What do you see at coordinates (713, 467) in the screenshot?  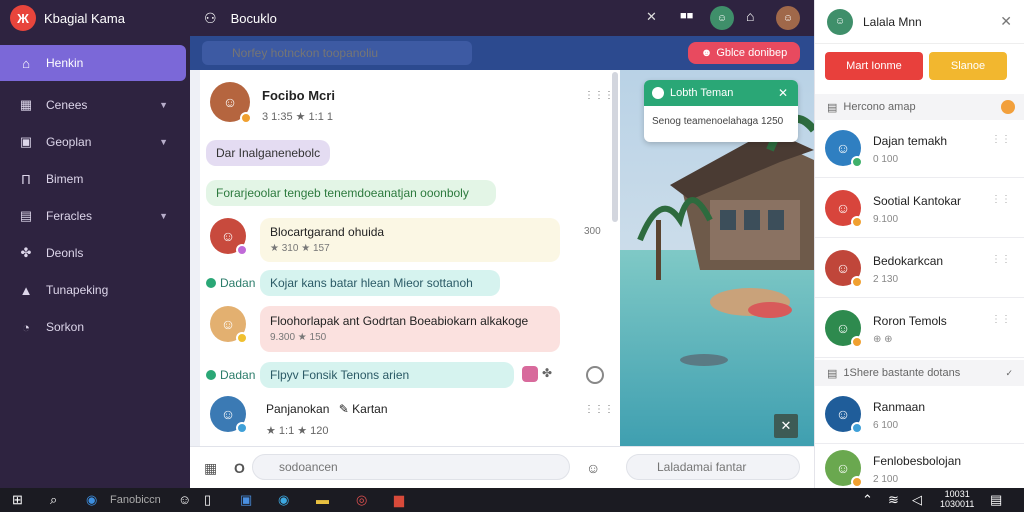 I see `reply-input` at bounding box center [713, 467].